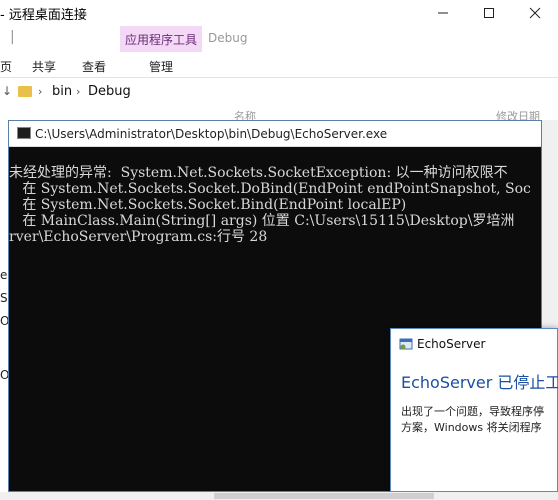 The image size is (558, 500). What do you see at coordinates (161, 66) in the screenshot?
I see `tab-manage: 管理` at bounding box center [161, 66].